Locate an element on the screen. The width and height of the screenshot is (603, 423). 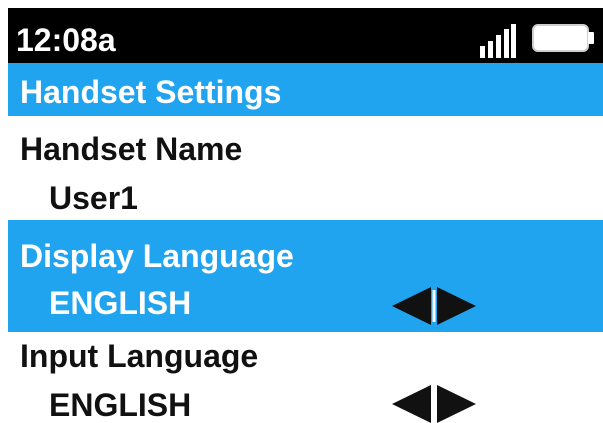
signal-strength-icon is located at coordinates (498, 41).